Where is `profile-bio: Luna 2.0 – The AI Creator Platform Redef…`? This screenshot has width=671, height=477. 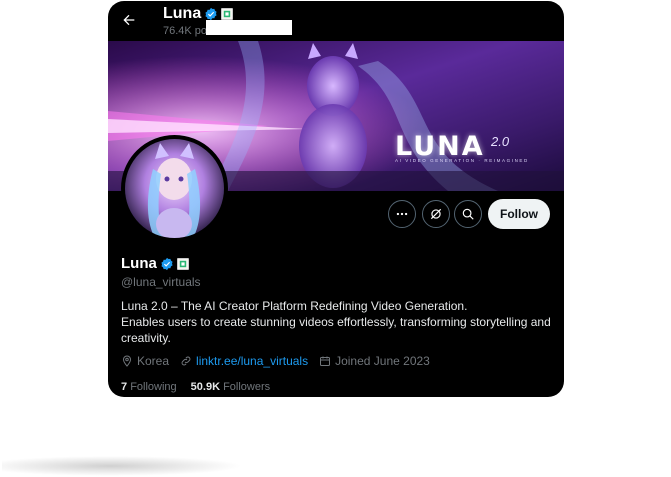 profile-bio: Luna 2.0 – The AI Creator Platform Redef… is located at coordinates (336, 322).